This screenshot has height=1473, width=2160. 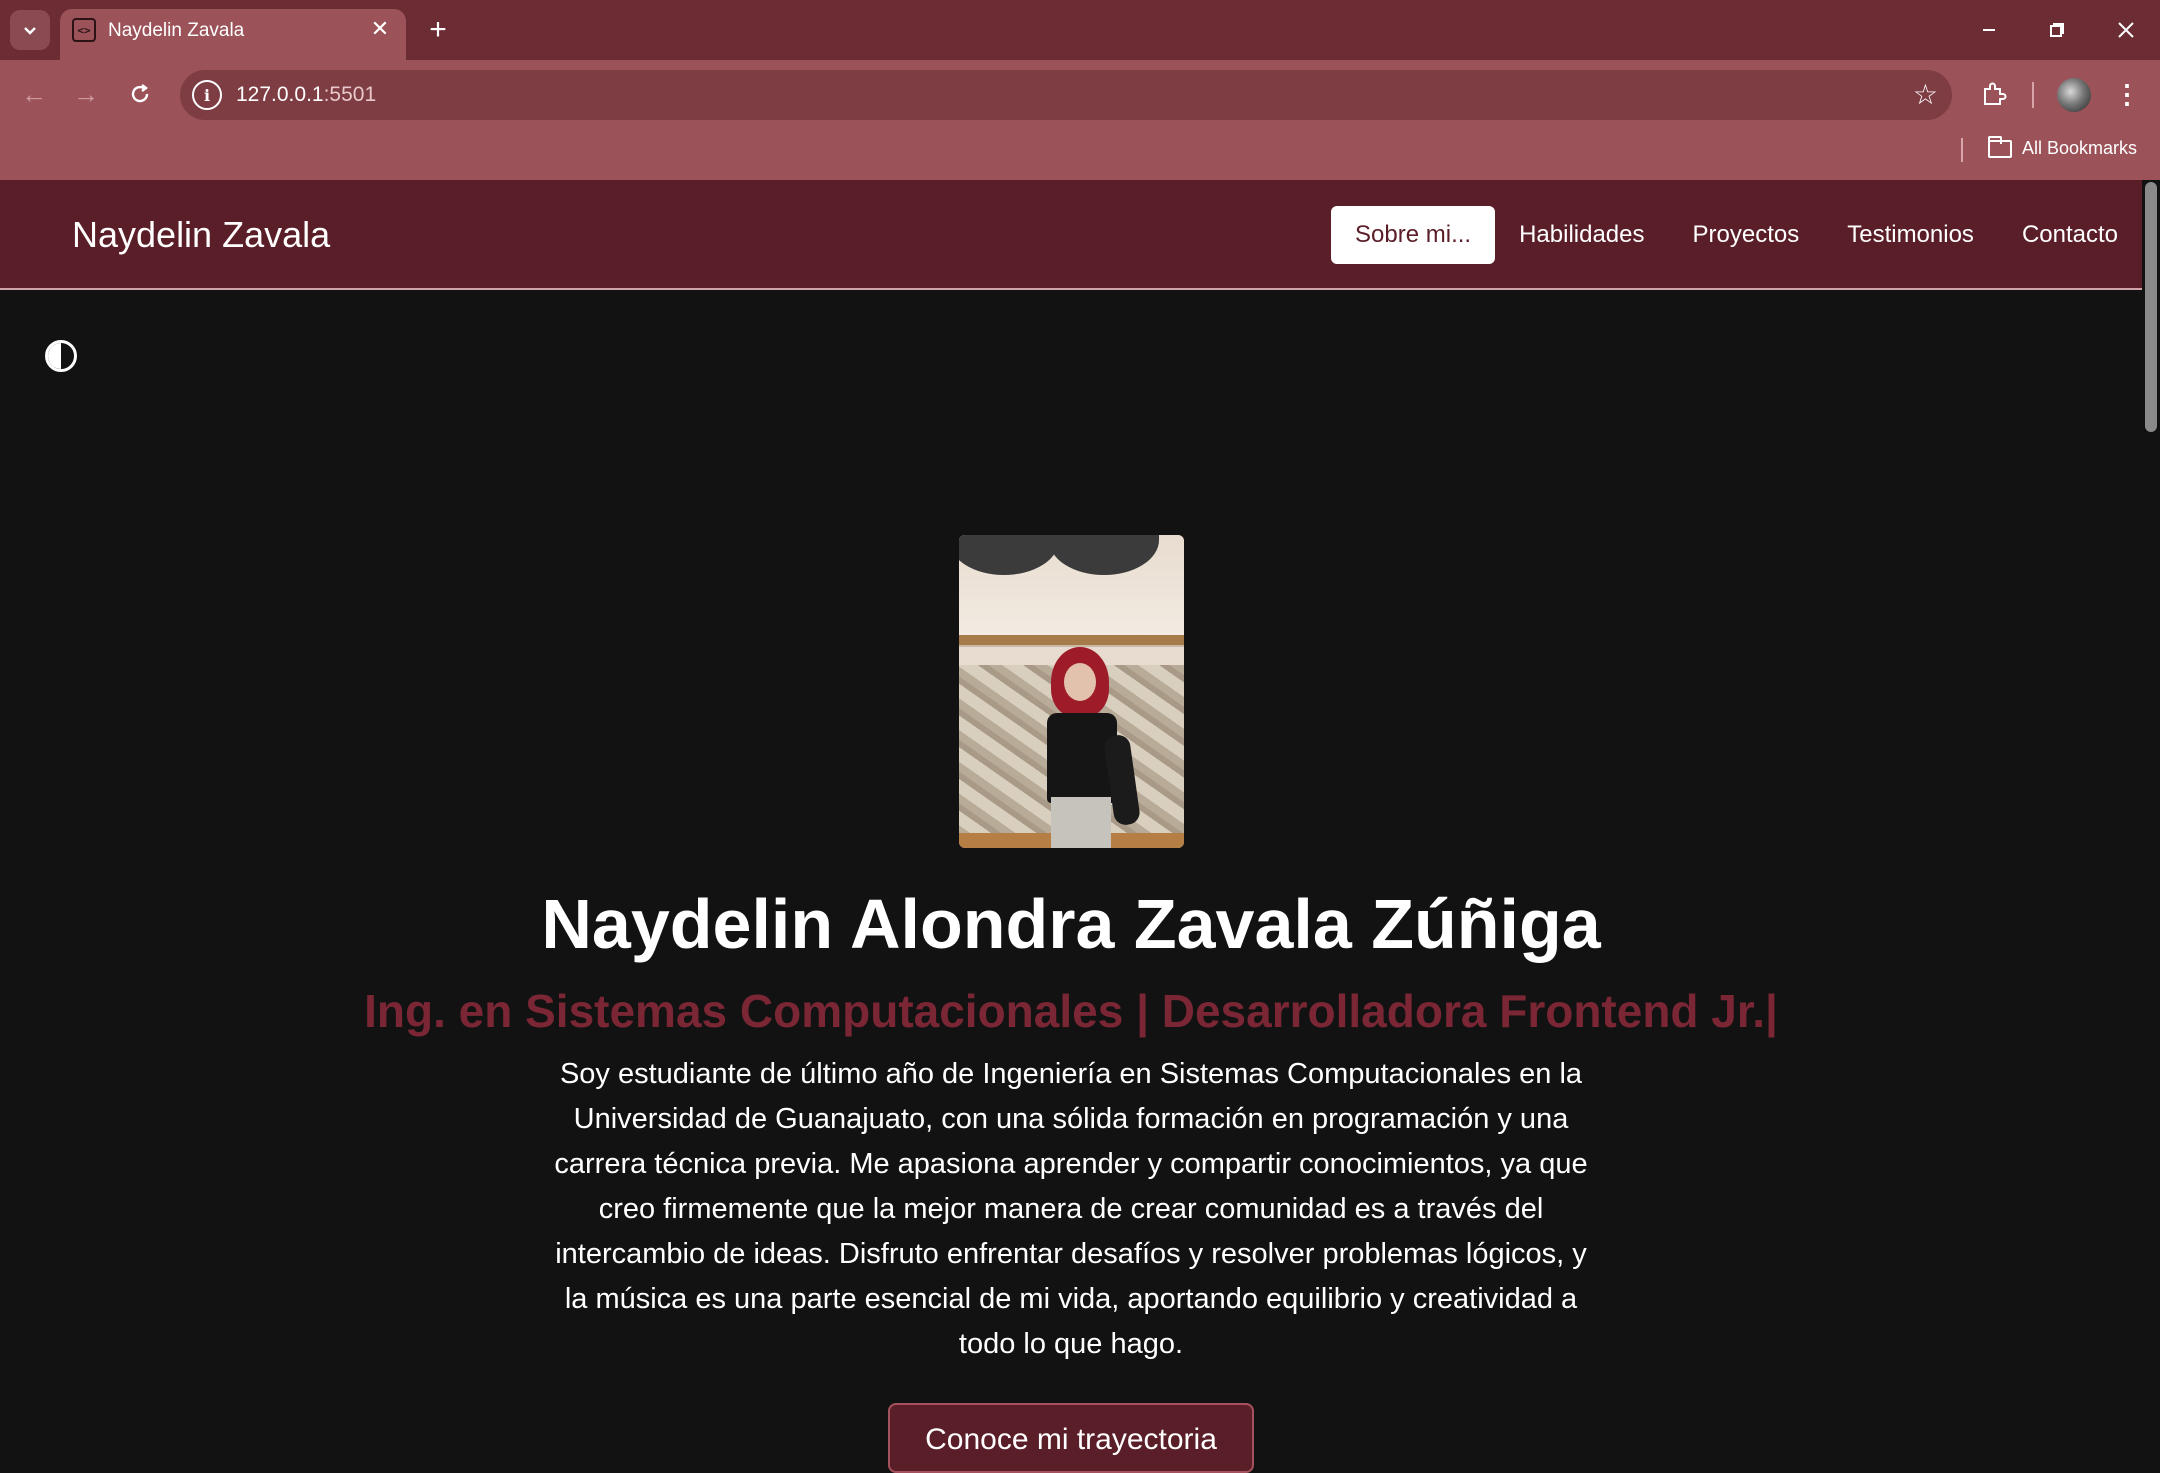 I want to click on site-info-icon: i, so click(x=207, y=95).